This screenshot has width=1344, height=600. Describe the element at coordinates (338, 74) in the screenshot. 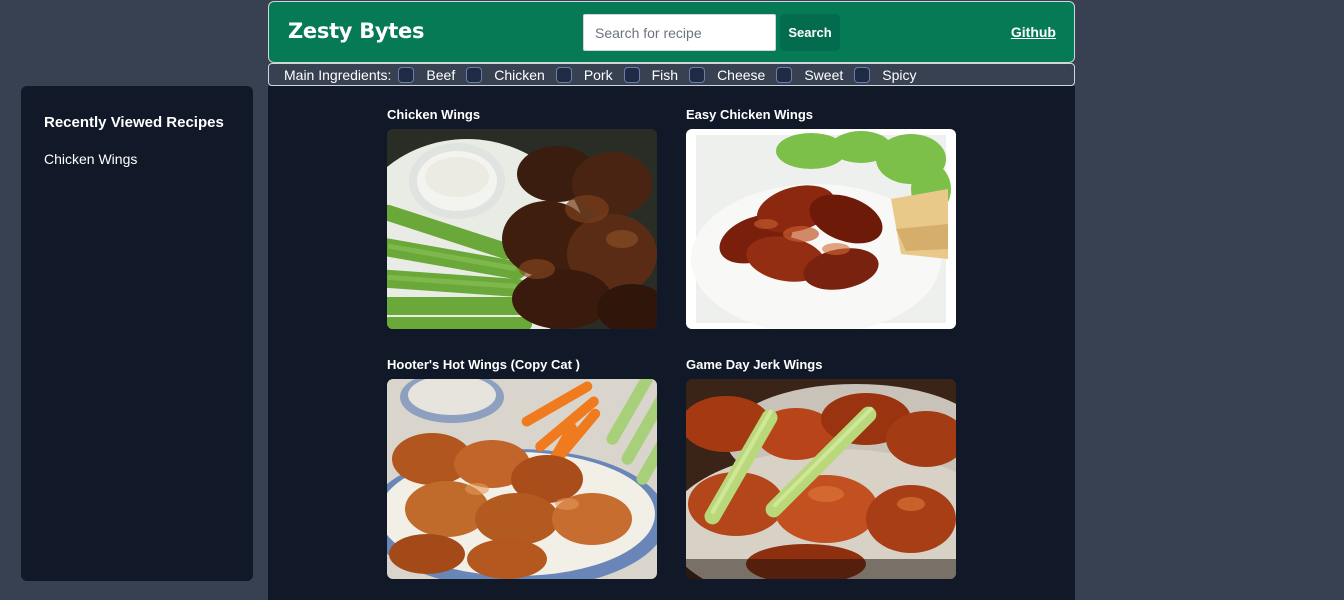

I see `filter-label: Main Ingredients:` at that location.